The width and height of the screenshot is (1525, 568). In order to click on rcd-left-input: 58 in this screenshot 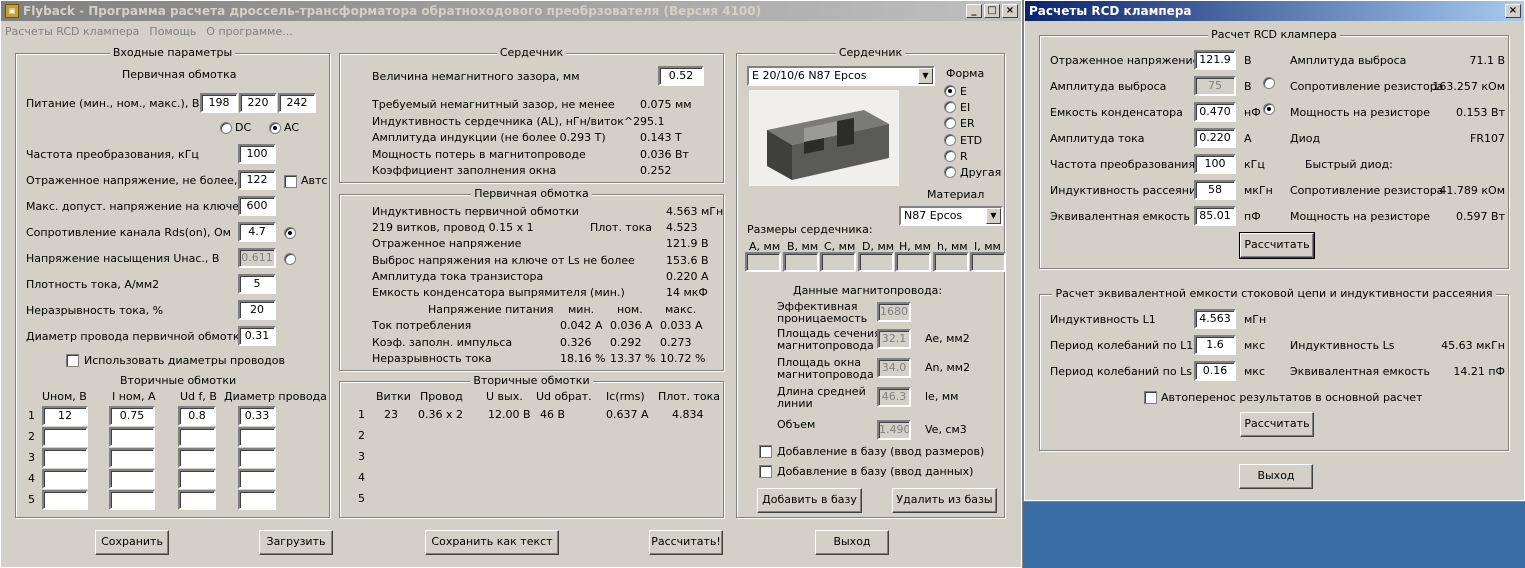, I will do `click(1215, 190)`.